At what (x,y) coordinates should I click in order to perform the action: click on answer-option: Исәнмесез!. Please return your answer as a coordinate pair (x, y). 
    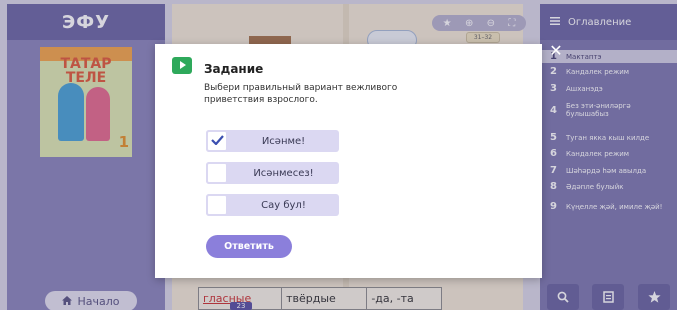
    Looking at the image, I should click on (272, 173).